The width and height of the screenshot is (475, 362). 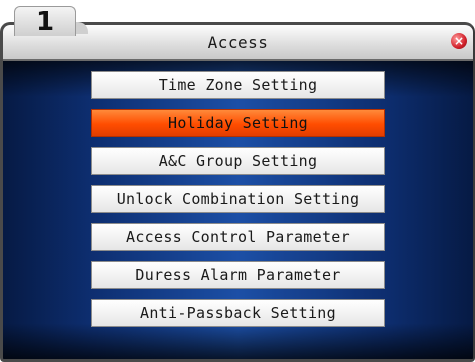 What do you see at coordinates (238, 123) in the screenshot?
I see `menu-item-holiday-setting: Holiday Setting` at bounding box center [238, 123].